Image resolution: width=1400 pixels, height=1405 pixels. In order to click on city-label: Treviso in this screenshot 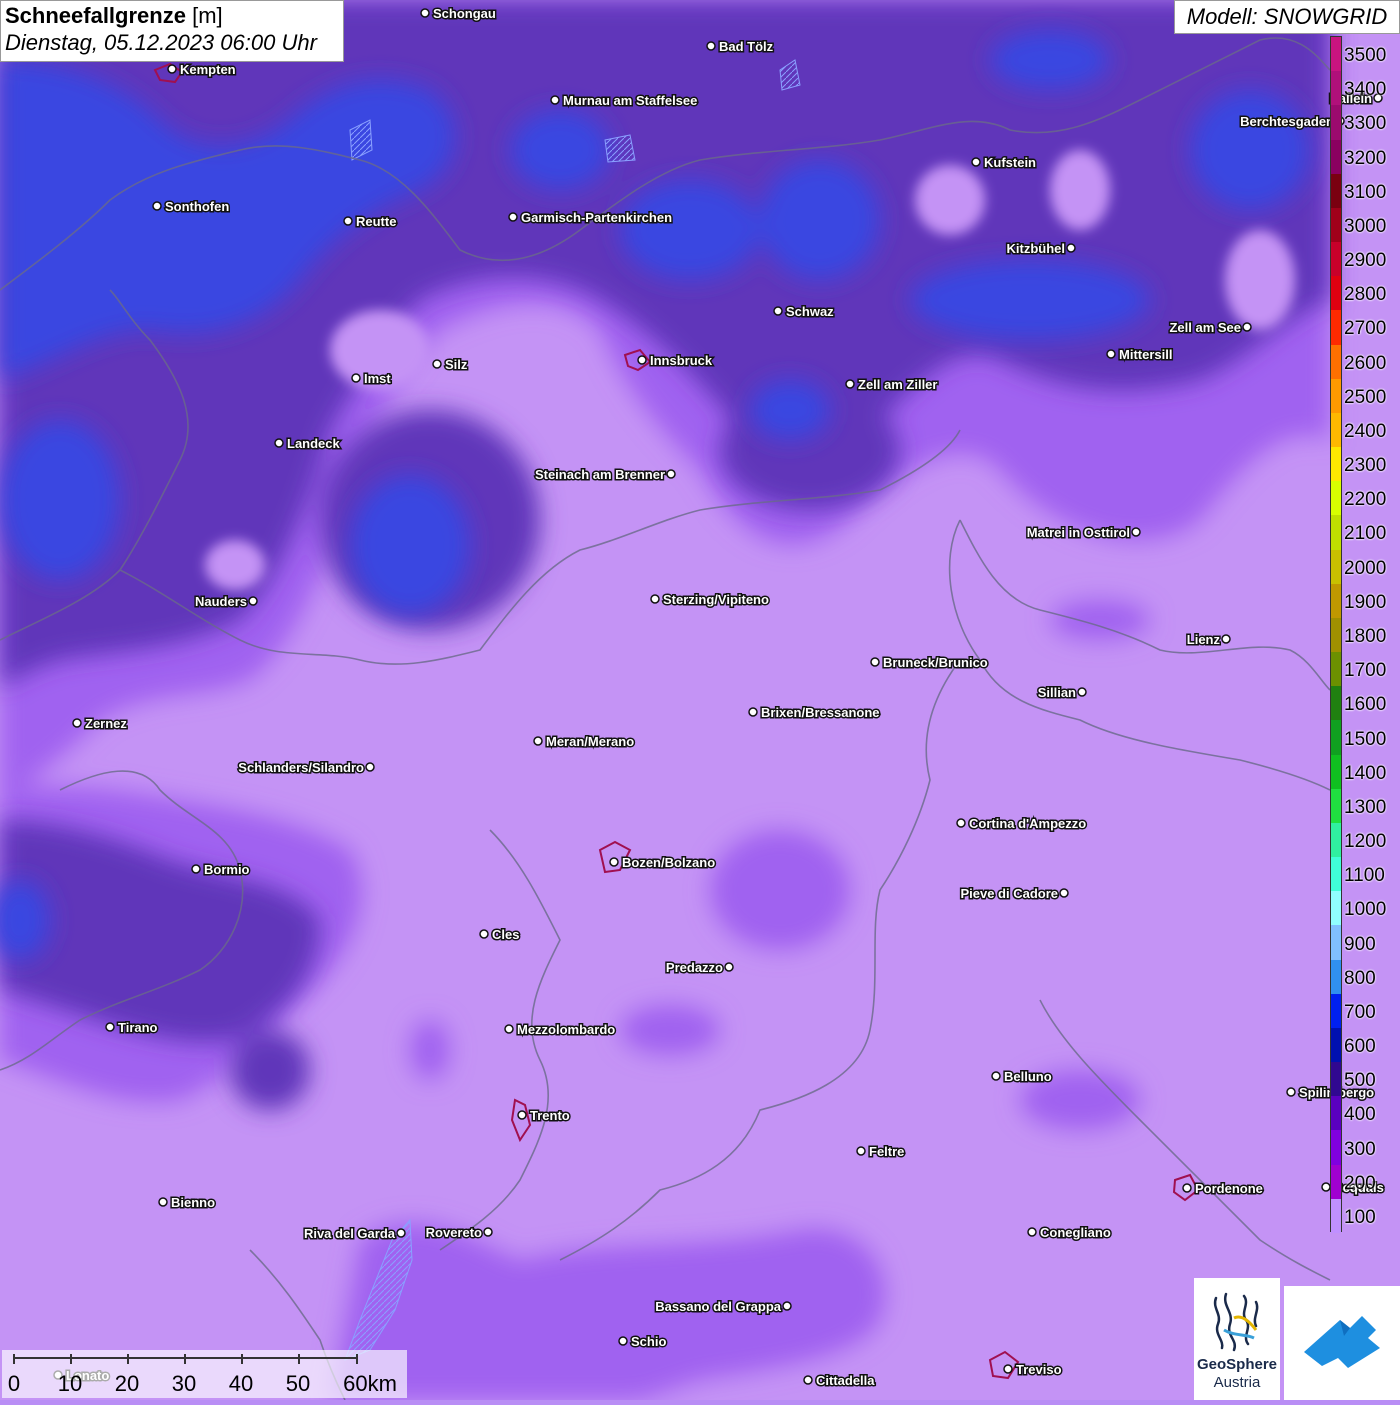, I will do `click(1039, 1369)`.